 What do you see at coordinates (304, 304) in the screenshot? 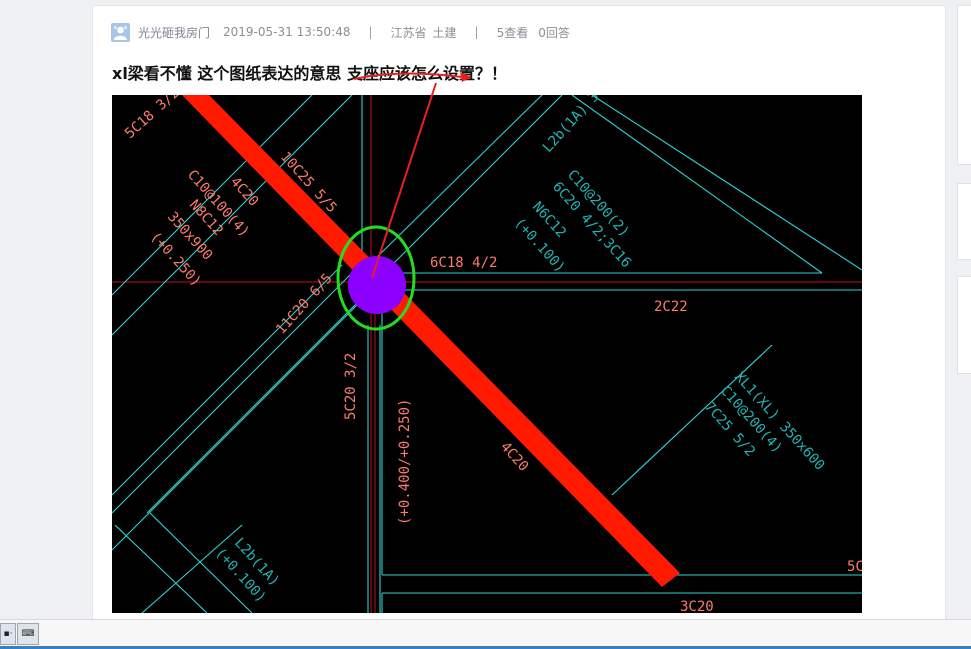
I see `cad-label: 11C20 6/5` at bounding box center [304, 304].